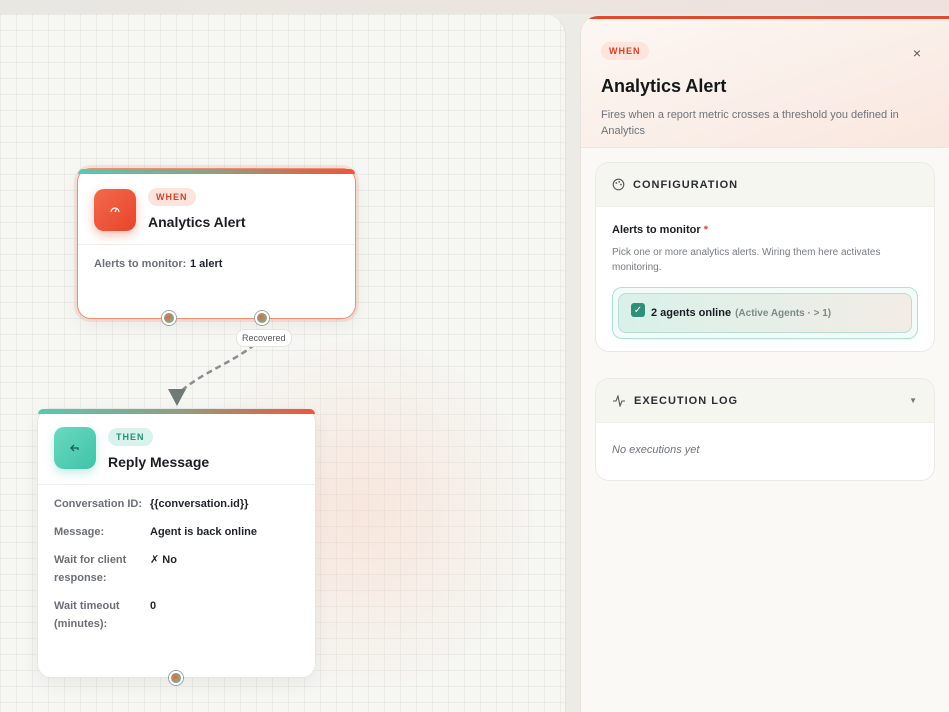 The width and height of the screenshot is (949, 712). What do you see at coordinates (664, 86) in the screenshot?
I see `panel-title: Analytics Alert` at bounding box center [664, 86].